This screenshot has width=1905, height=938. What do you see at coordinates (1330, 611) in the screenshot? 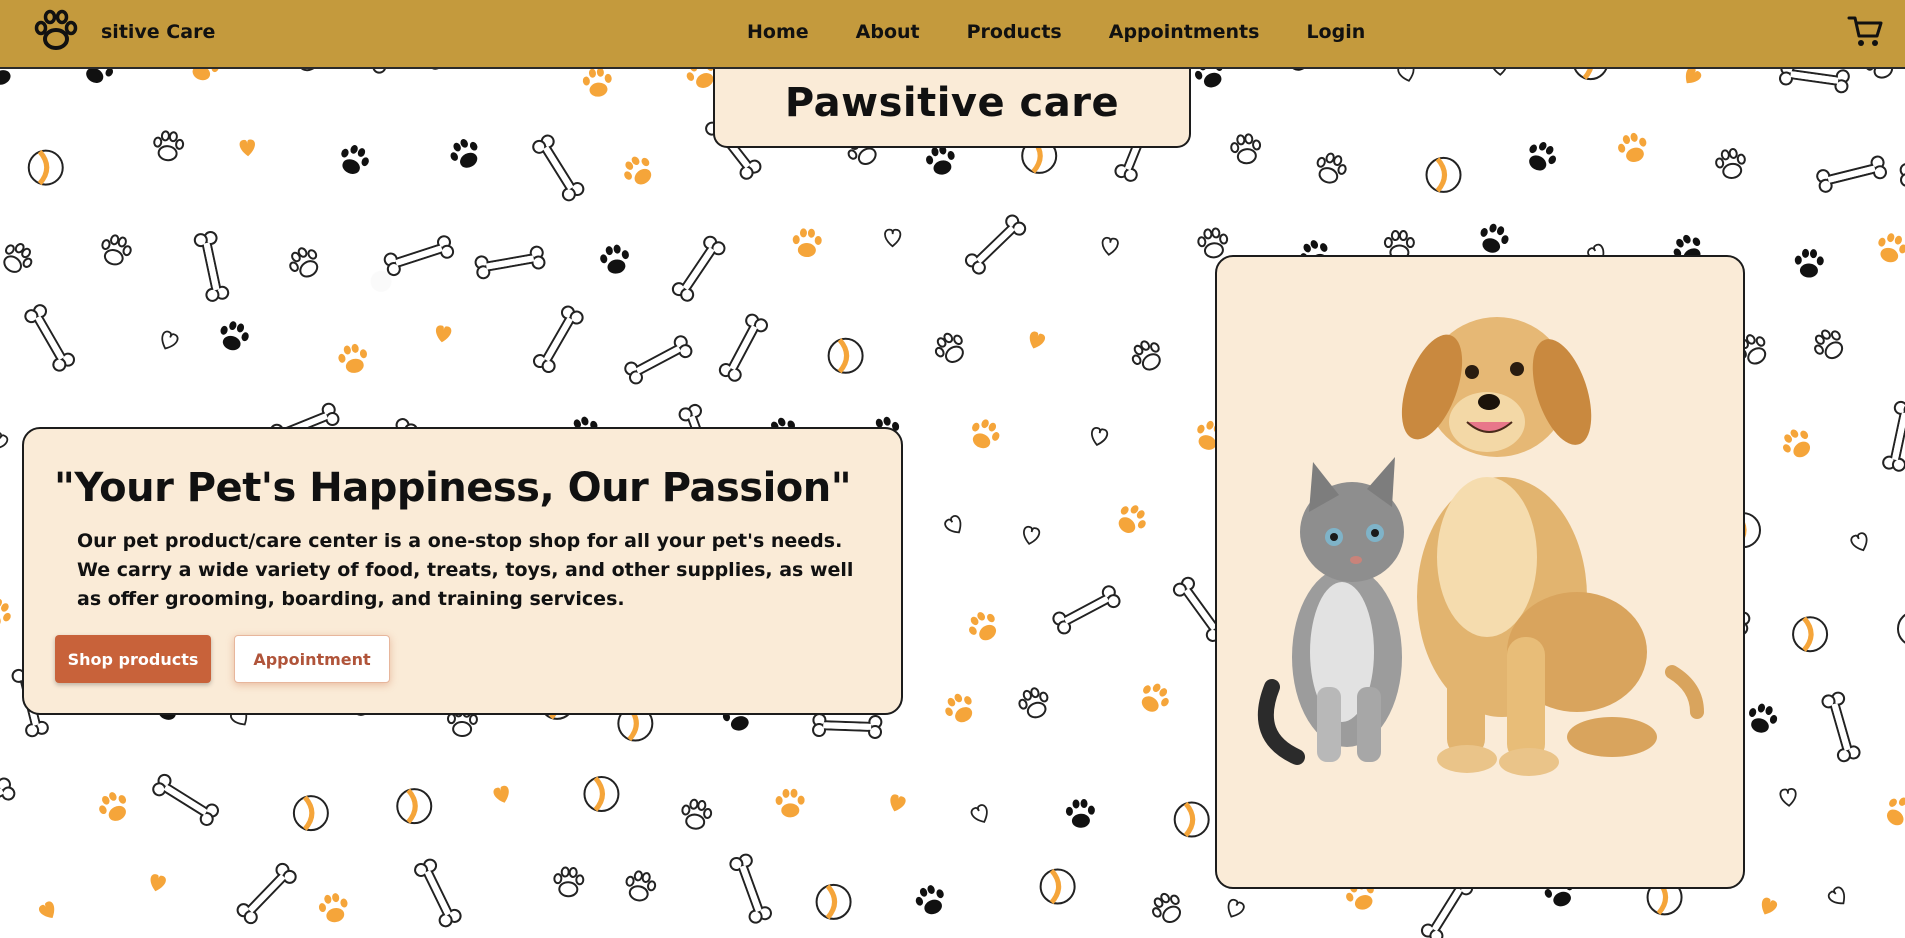
I see `kitten-illustration` at bounding box center [1330, 611].